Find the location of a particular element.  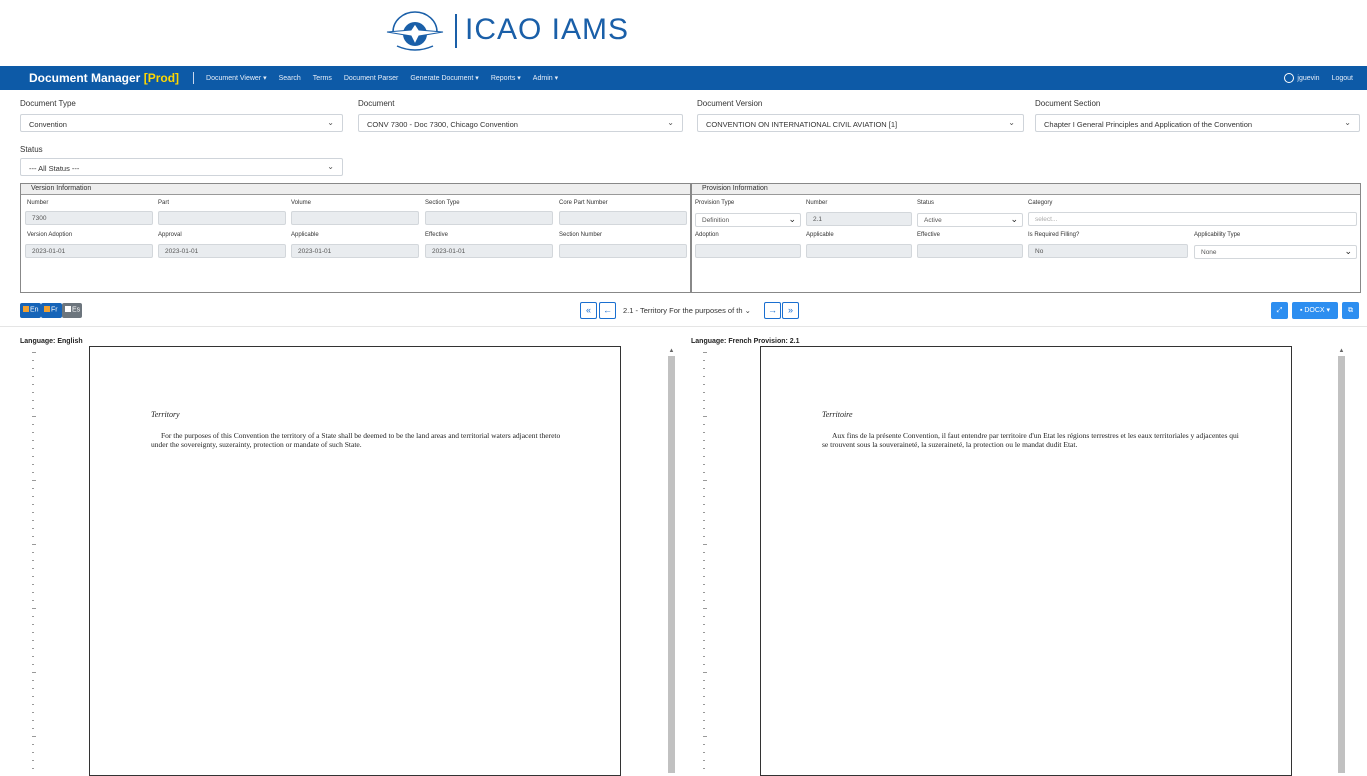

approval-field: 2023-01-01 is located at coordinates (222, 251).